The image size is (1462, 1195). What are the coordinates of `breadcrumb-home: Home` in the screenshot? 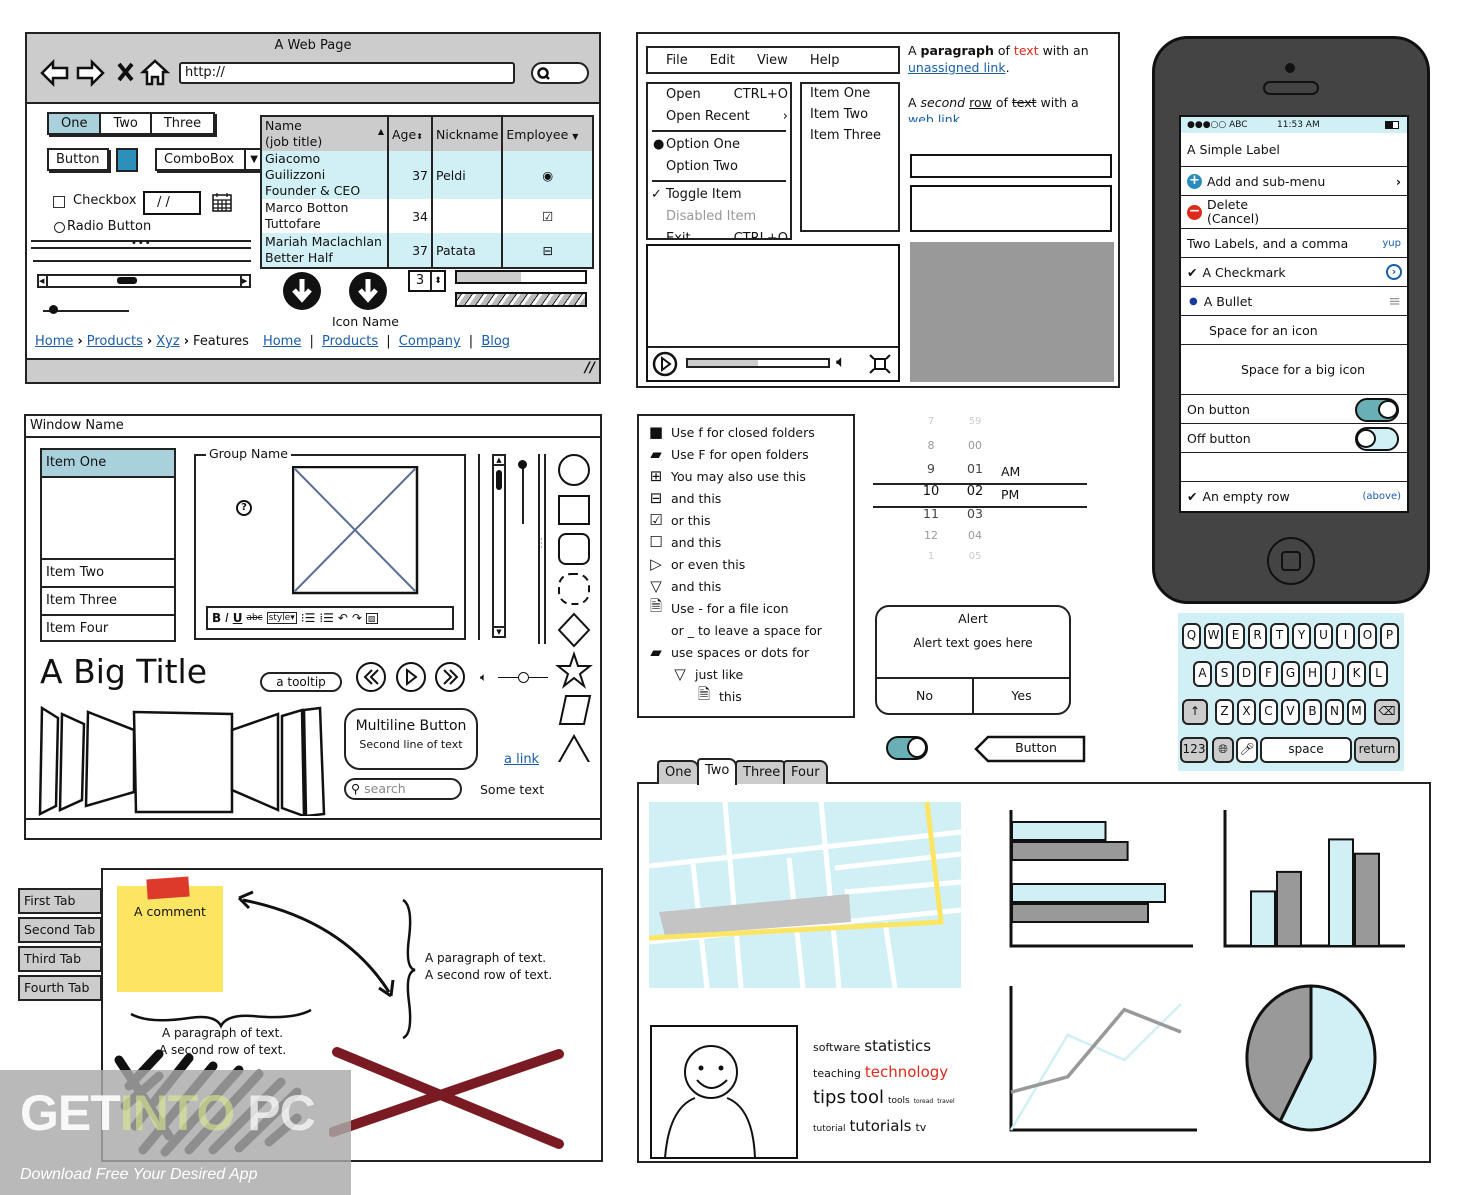 It's located at (54, 341).